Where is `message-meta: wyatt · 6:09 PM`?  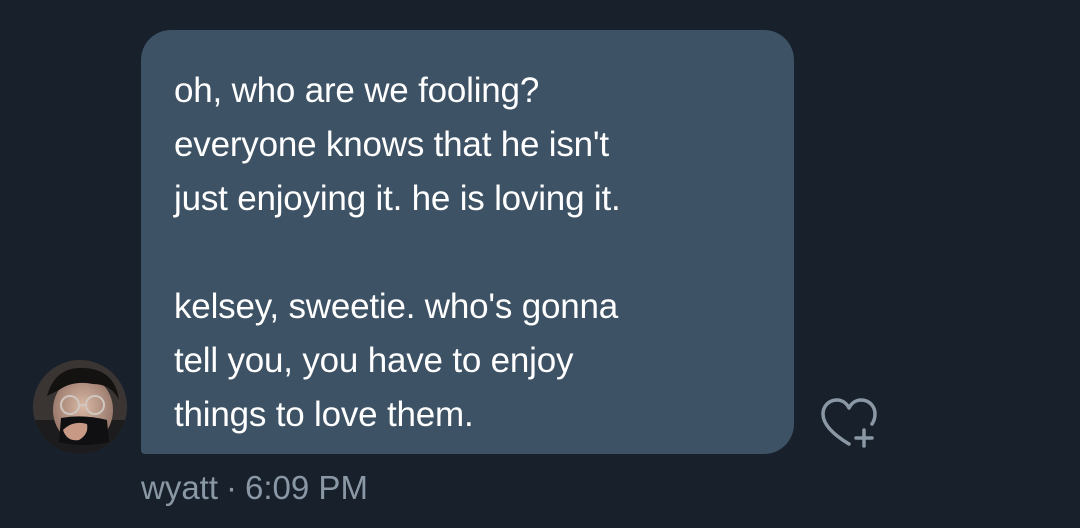
message-meta: wyatt · 6:09 PM is located at coordinates (254, 488).